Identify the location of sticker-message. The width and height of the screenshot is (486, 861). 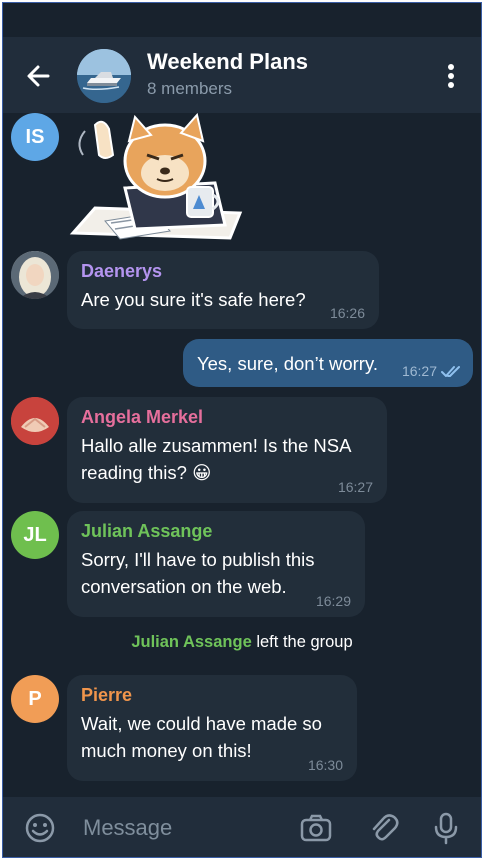
(155, 177).